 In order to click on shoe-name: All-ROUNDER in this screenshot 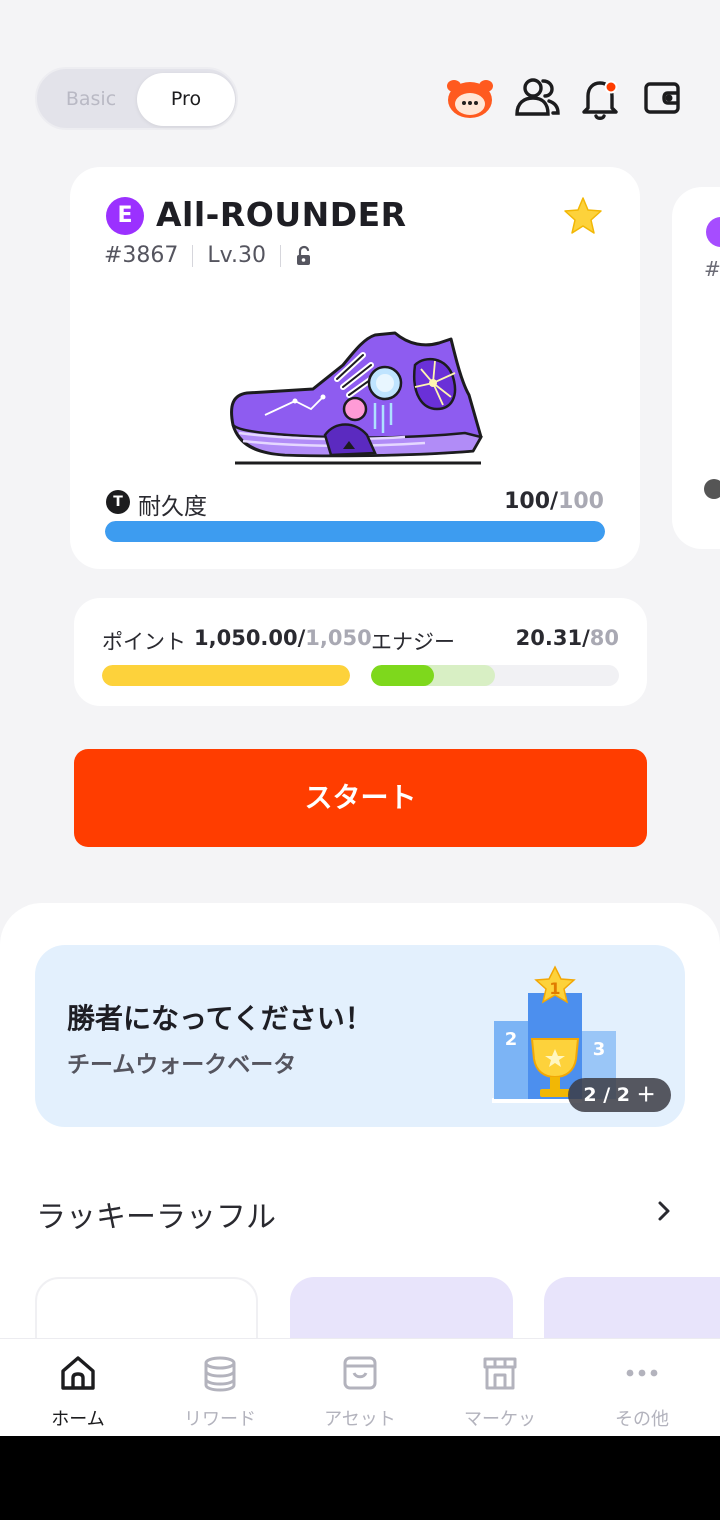, I will do `click(281, 214)`.